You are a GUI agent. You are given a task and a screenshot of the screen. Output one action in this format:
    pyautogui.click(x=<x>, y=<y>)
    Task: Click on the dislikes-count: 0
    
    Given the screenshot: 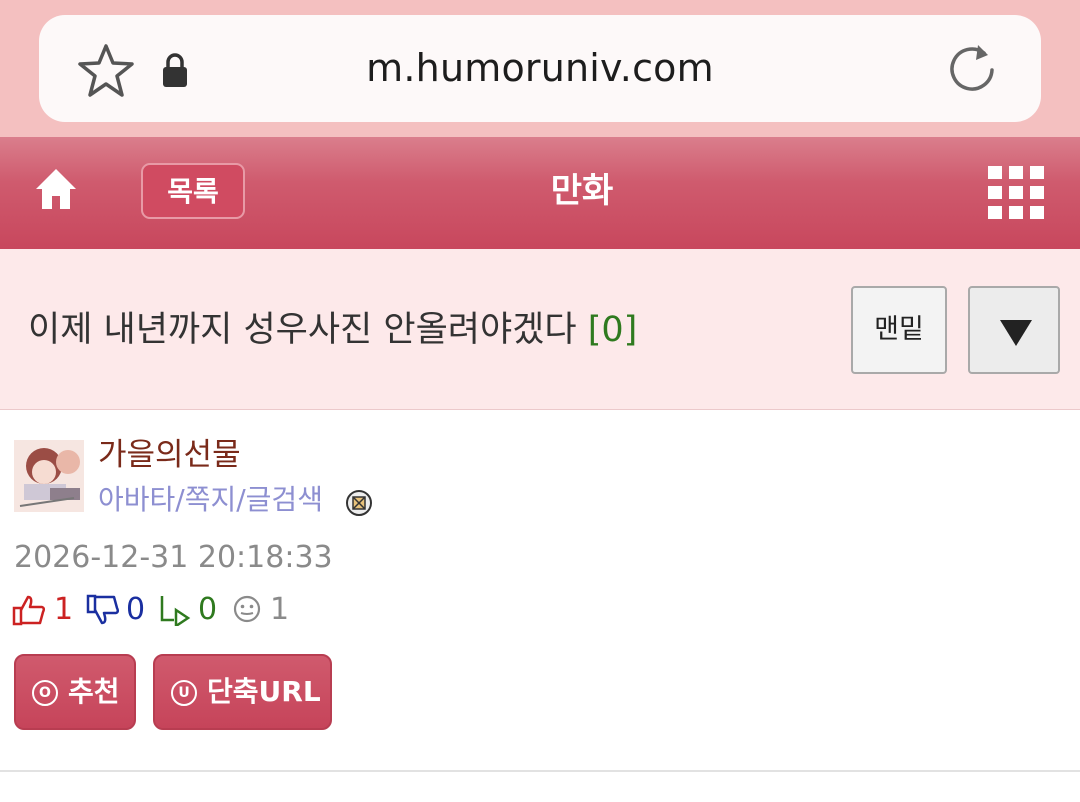 What is the action you would take?
    pyautogui.click(x=136, y=609)
    